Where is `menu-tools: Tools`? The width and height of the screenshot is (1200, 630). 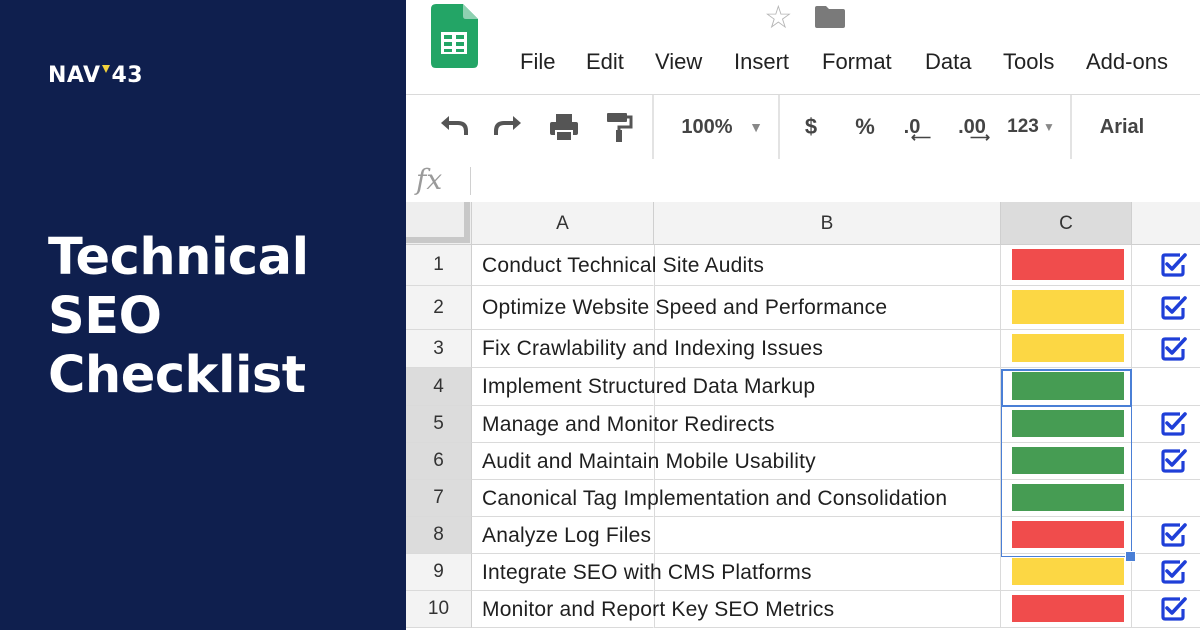
menu-tools: Tools is located at coordinates (1028, 62).